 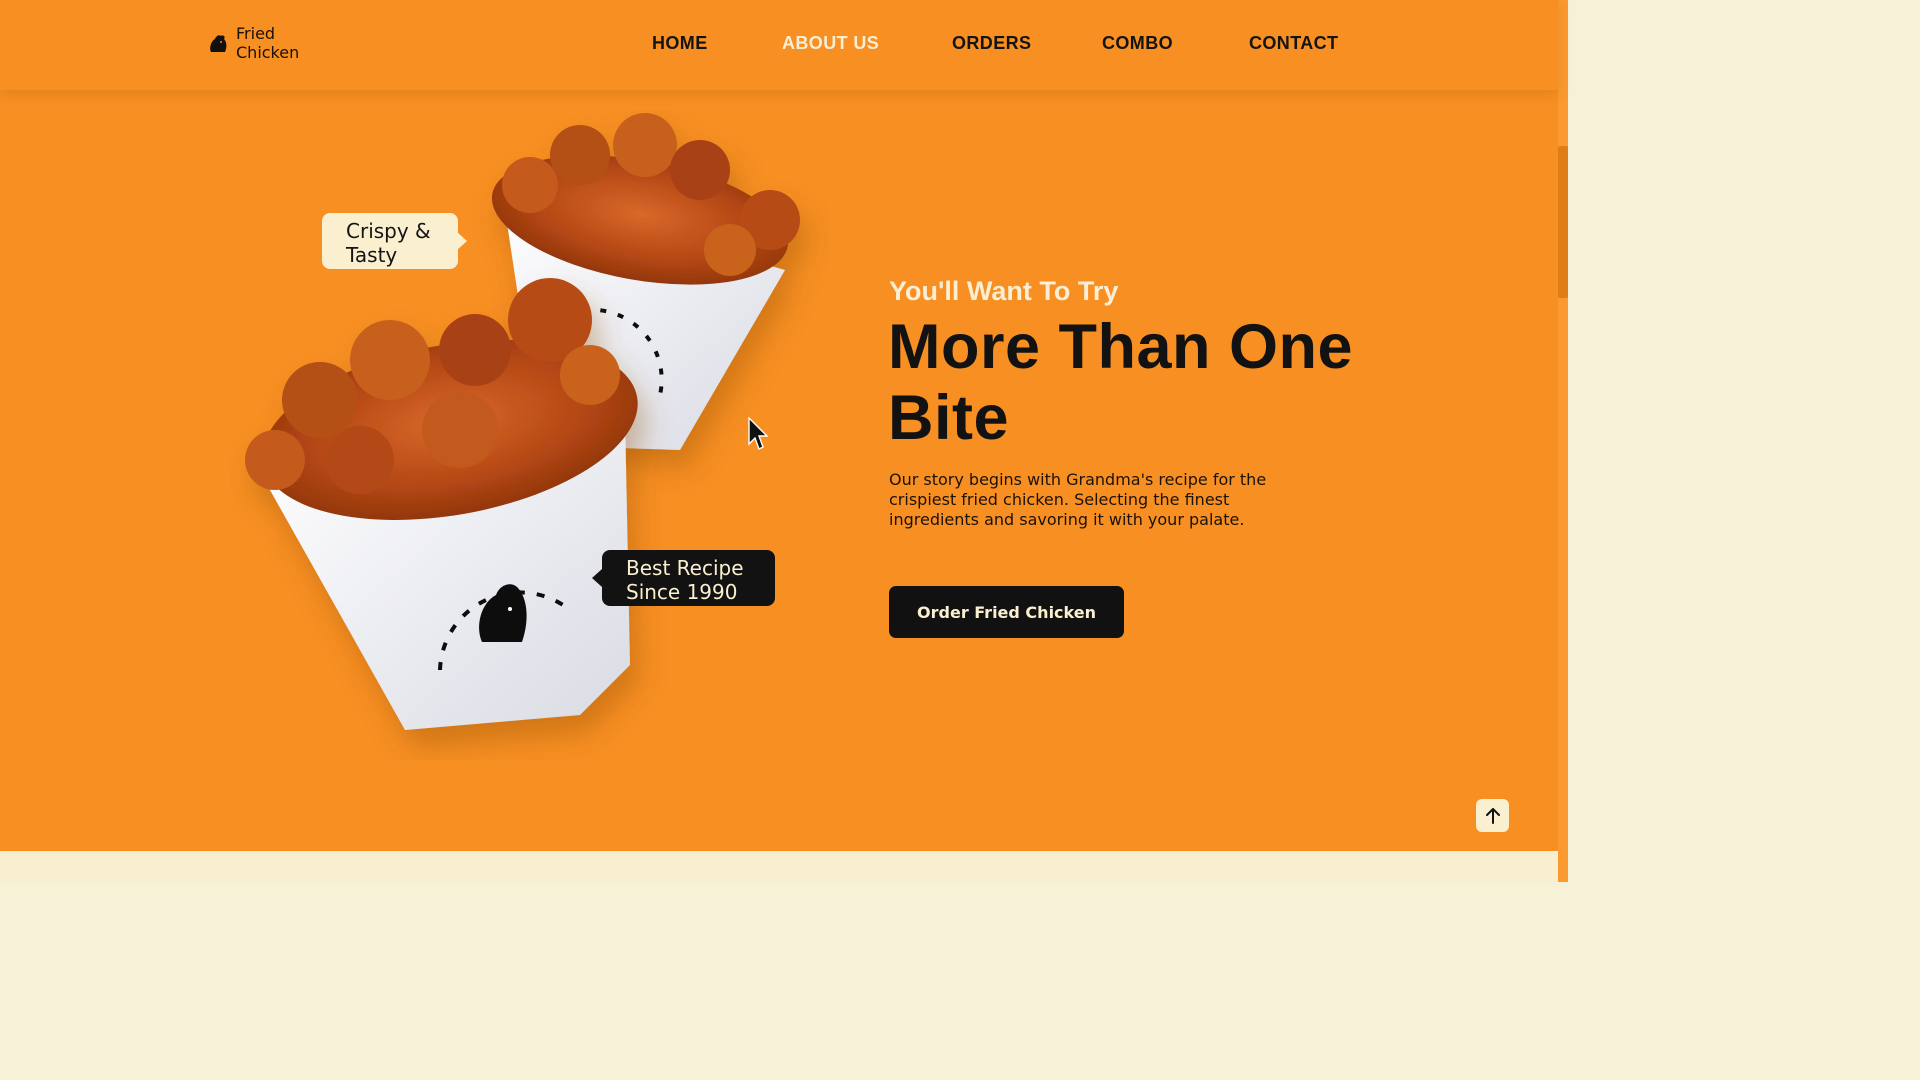 I want to click on brand-name: Fried Chicken, so click(x=267, y=43).